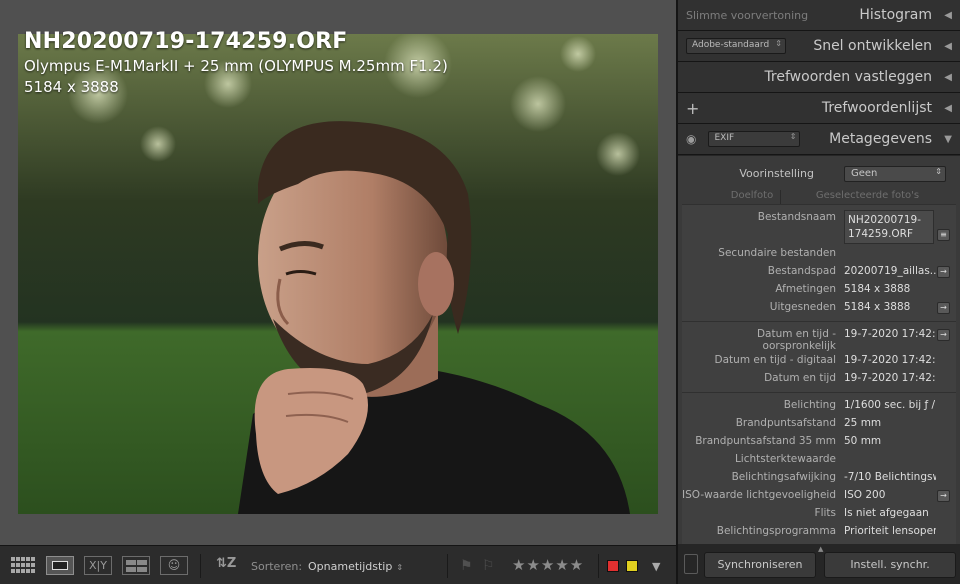 Image resolution: width=960 pixels, height=584 pixels. I want to click on quick-develop-header: Adobe-standaard ⇕ Snel ontwikkelen ◀, so click(819, 46).